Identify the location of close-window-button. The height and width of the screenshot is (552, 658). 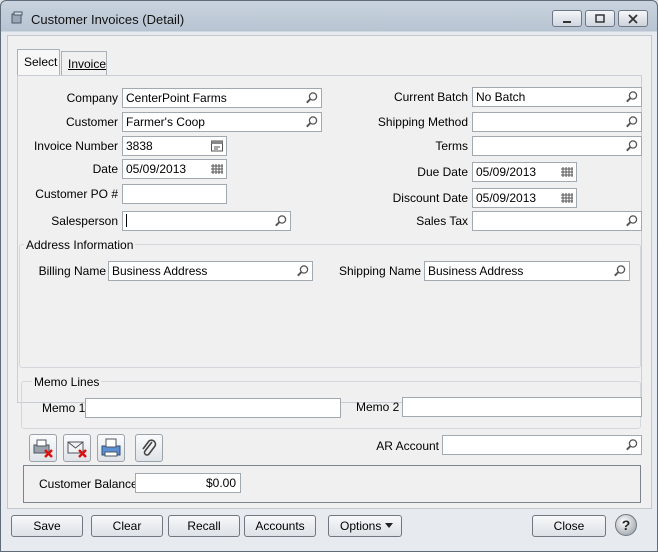
(633, 18).